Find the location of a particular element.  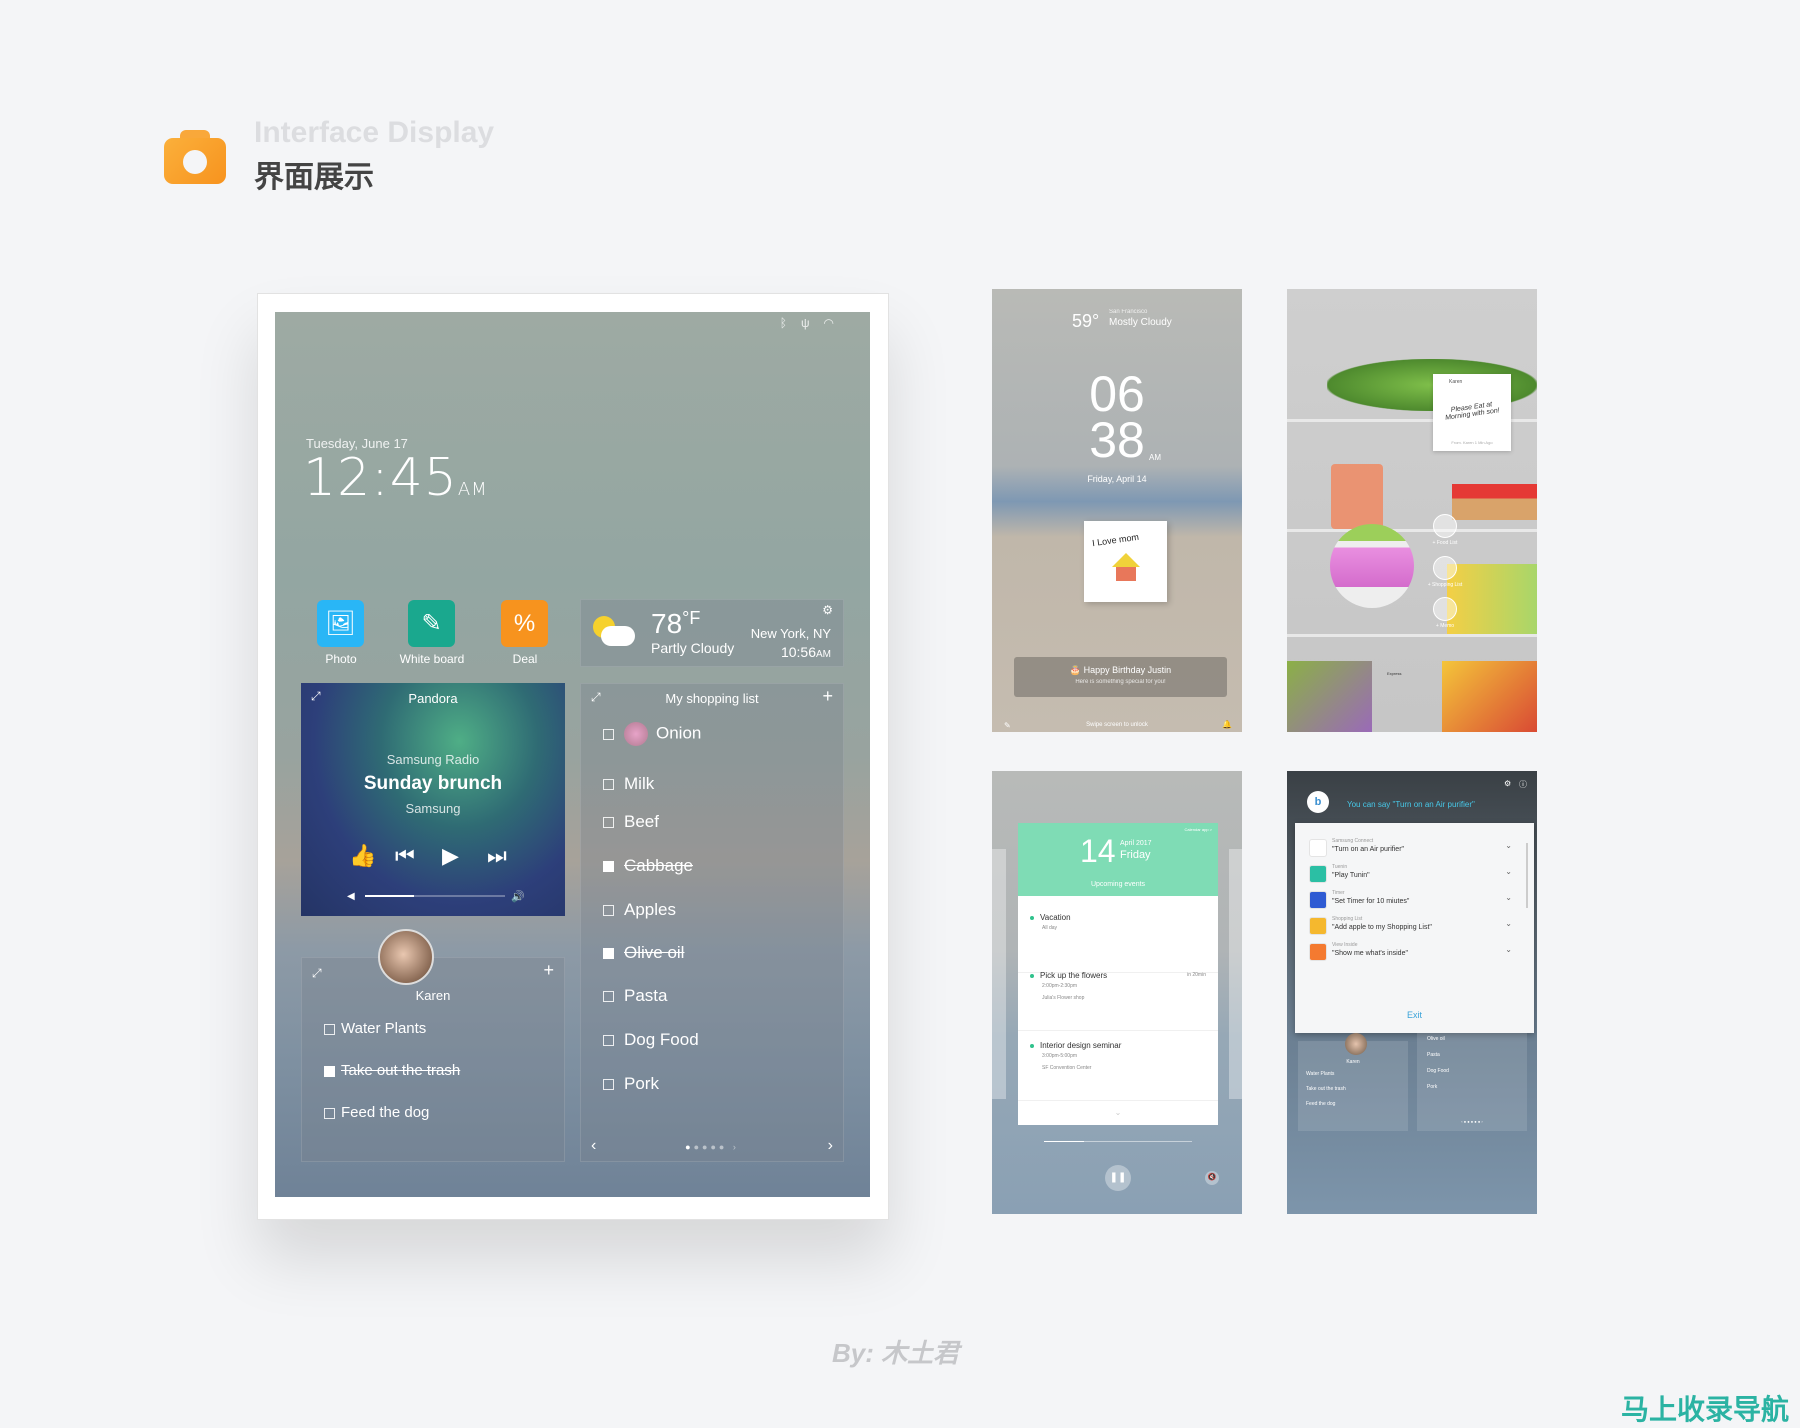

avatar is located at coordinates (406, 957).